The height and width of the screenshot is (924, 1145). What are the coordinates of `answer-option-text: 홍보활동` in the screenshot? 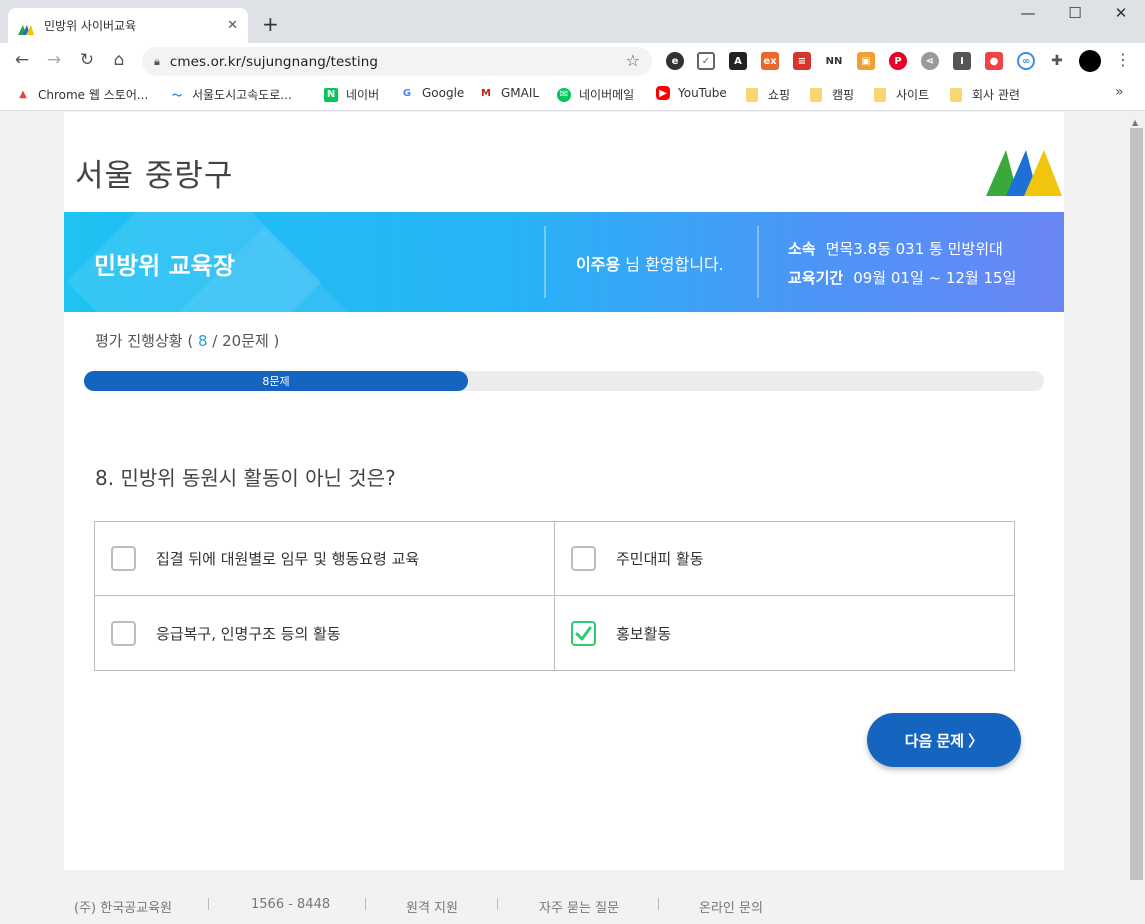 It's located at (644, 633).